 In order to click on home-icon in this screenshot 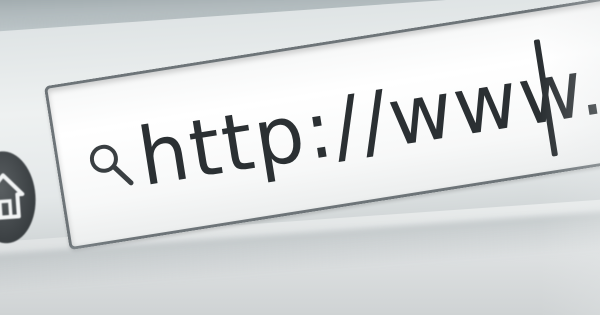, I will do `click(12, 197)`.